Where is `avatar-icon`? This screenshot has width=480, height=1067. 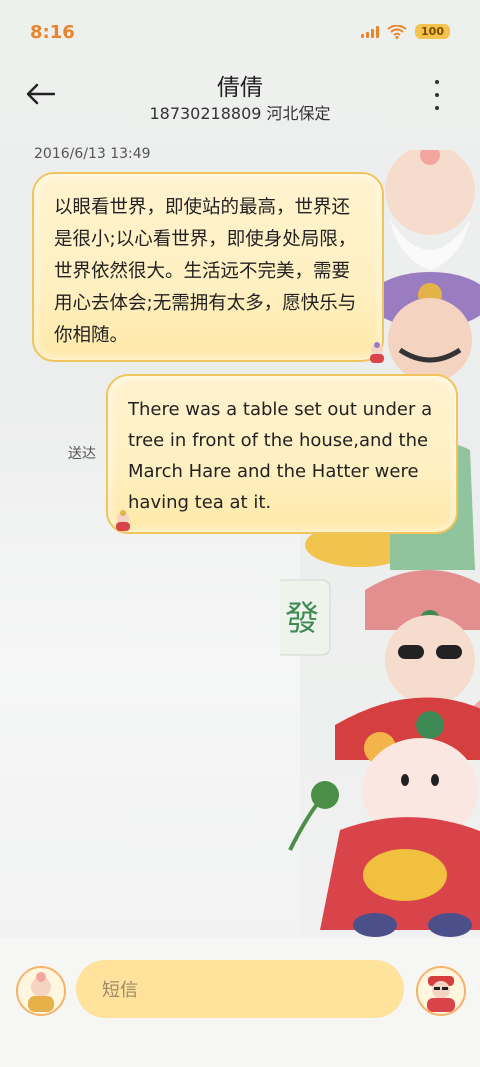
avatar-icon is located at coordinates (41, 992).